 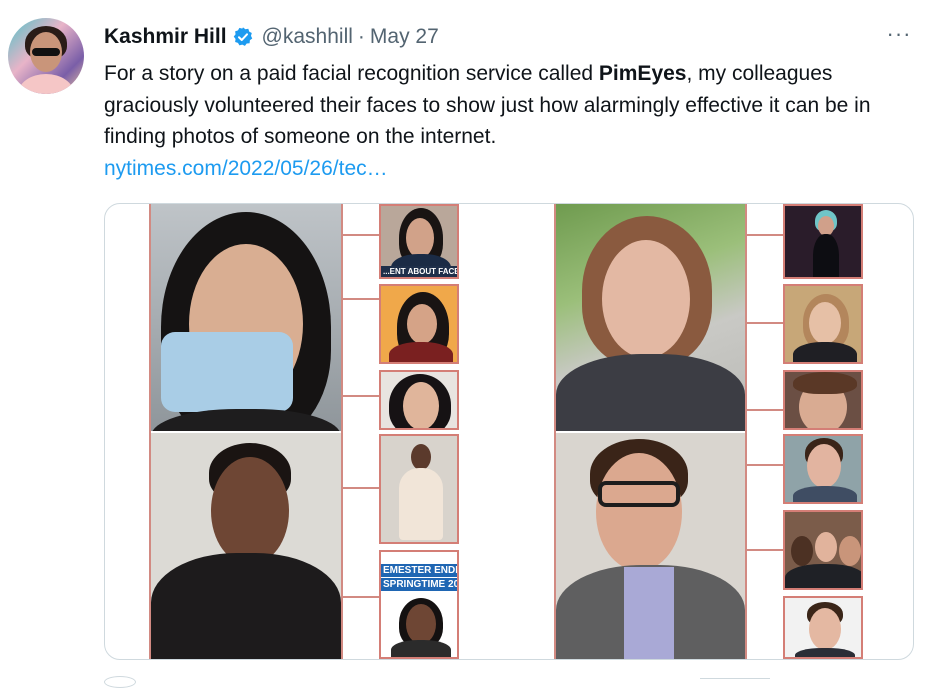 I want to click on reply-icon, so click(x=120, y=682).